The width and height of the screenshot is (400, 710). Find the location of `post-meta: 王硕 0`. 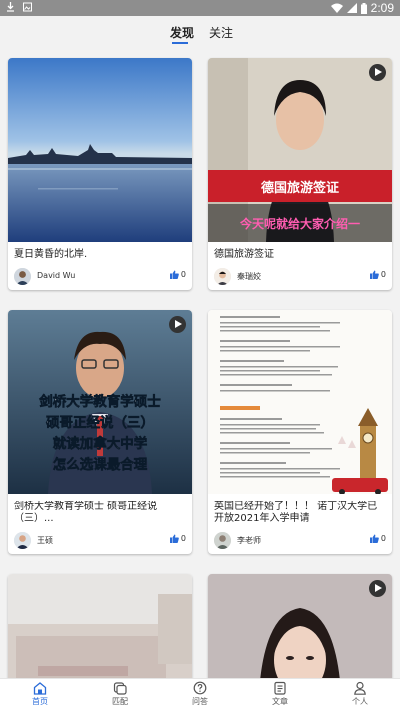

post-meta: 王硕 0 is located at coordinates (100, 541).